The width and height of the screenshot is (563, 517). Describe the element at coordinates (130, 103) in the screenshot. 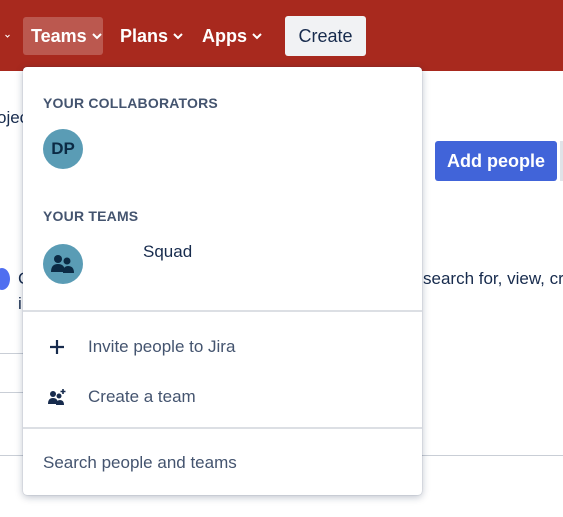

I see `collaborators-heading: YOUR COLLABORATORS` at that location.